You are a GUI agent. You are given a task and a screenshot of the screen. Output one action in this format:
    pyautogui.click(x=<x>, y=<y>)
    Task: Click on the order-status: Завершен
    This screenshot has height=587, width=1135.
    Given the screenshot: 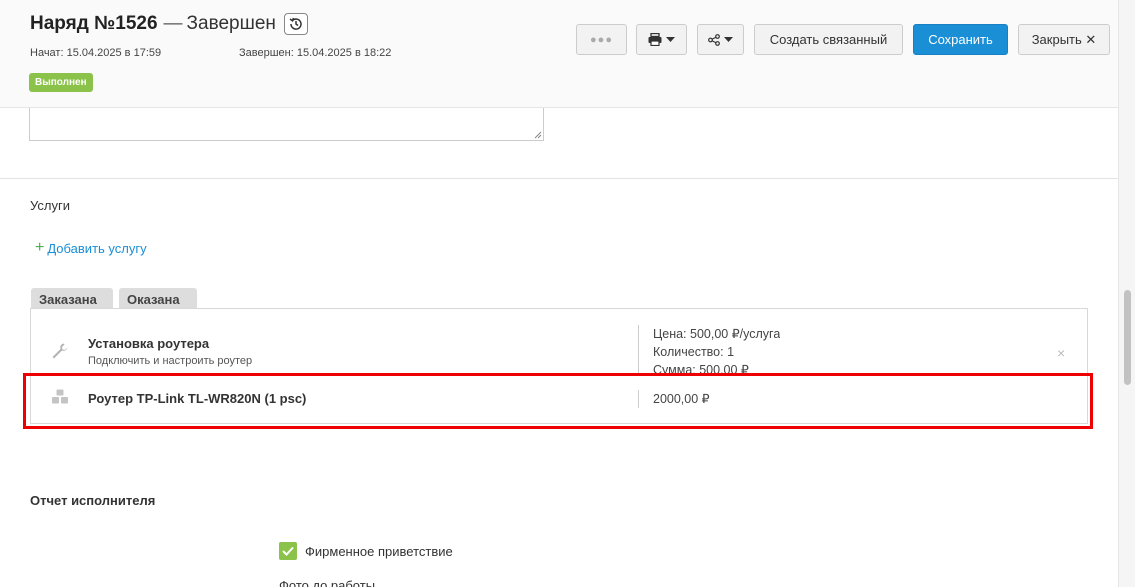 What is the action you would take?
    pyautogui.click(x=231, y=23)
    